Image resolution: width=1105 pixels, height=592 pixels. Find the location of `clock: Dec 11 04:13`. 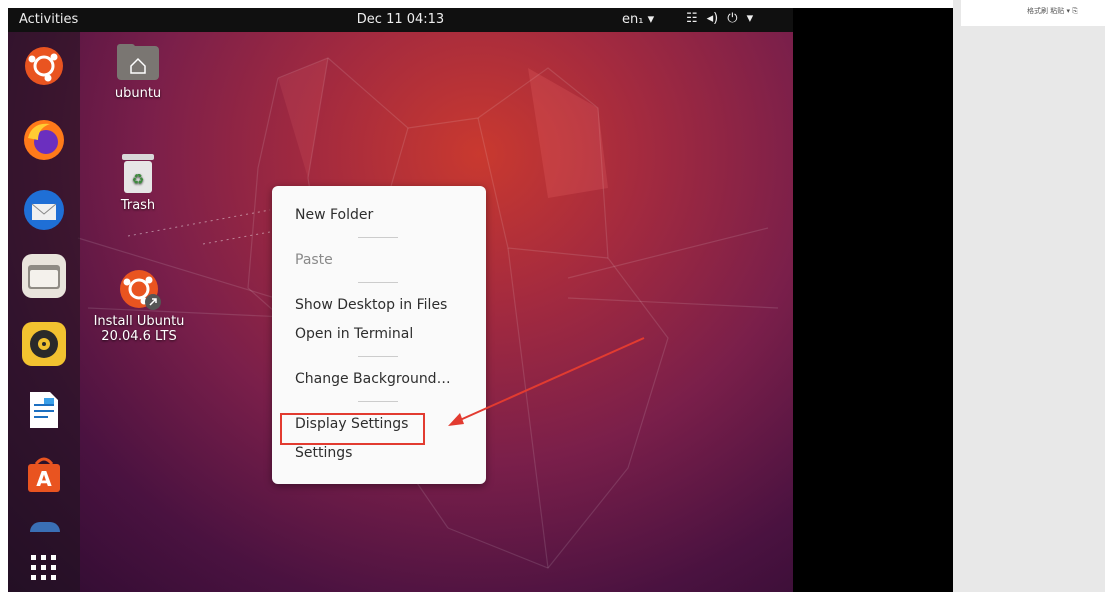

clock: Dec 11 04:13 is located at coordinates (400, 19).